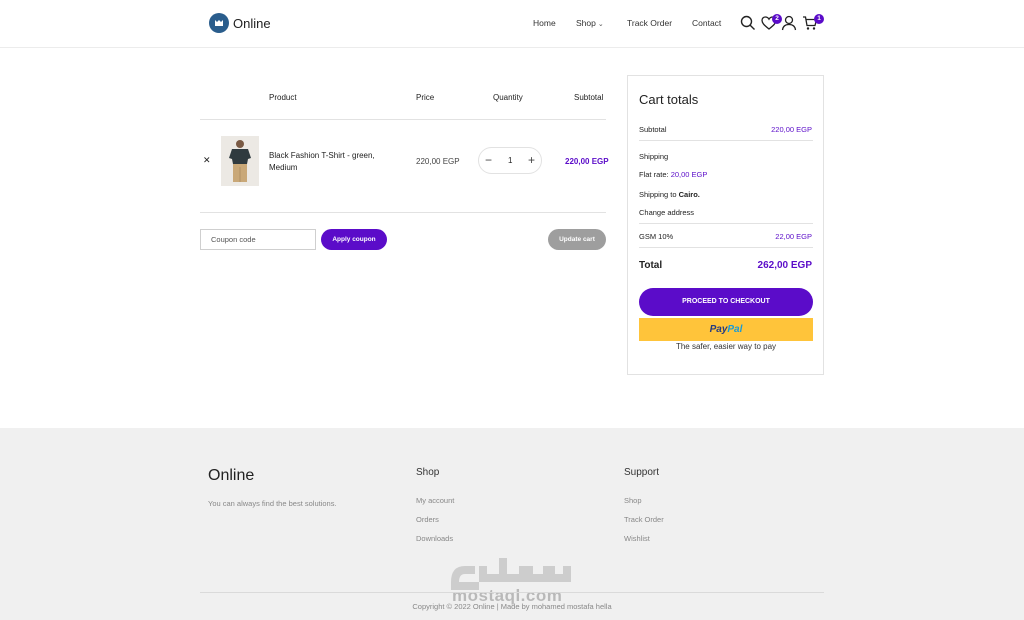 The width and height of the screenshot is (1024, 620). Describe the element at coordinates (791, 129) in the screenshot. I see `subtotal-value: 220,00 EGP` at that location.